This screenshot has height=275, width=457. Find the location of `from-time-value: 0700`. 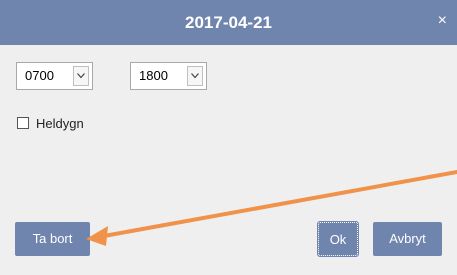

from-time-value: 0700 is located at coordinates (39, 75).